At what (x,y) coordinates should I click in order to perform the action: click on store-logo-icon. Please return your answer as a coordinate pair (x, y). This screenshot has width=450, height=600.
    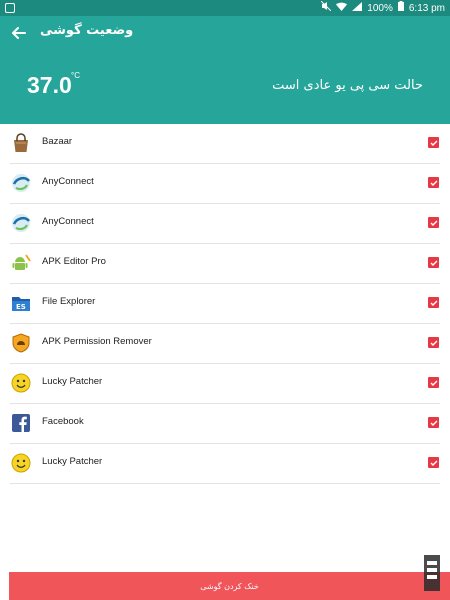
    Looking at the image, I should click on (432, 573).